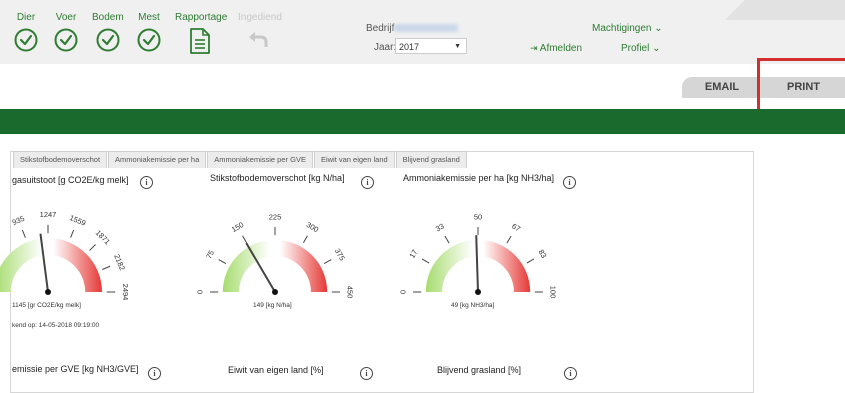 The height and width of the screenshot is (393, 845). What do you see at coordinates (103, 237) in the screenshot?
I see `gauge-tick-label: 1871` at bounding box center [103, 237].